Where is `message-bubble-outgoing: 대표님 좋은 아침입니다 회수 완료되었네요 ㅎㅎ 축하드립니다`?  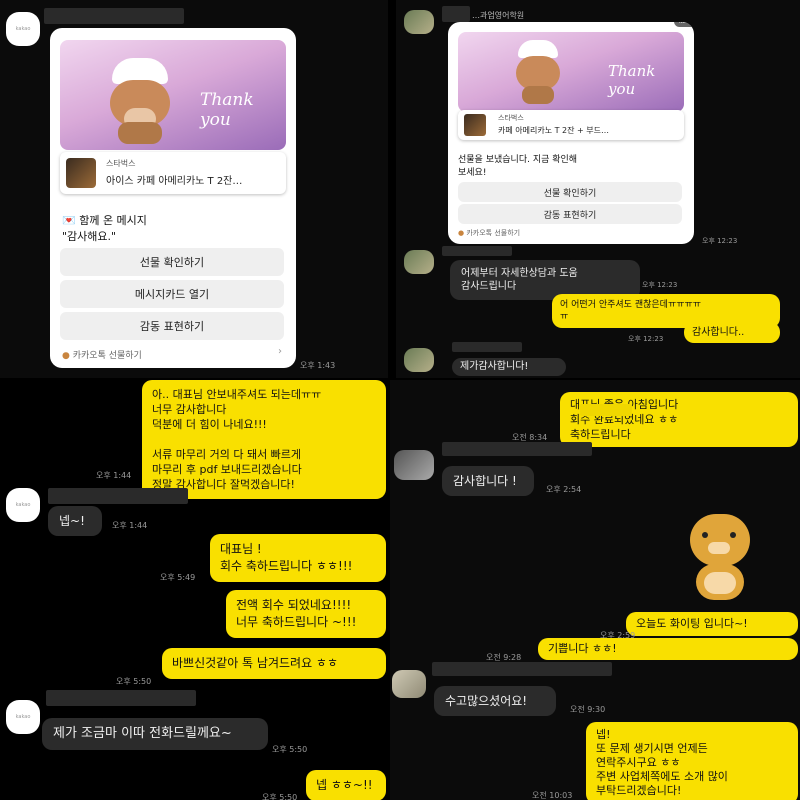
message-bubble-outgoing: 대표님 좋은 아침입니다 회수 완료되었네요 ㅎㅎ 축하드립니다 is located at coordinates (679, 419).